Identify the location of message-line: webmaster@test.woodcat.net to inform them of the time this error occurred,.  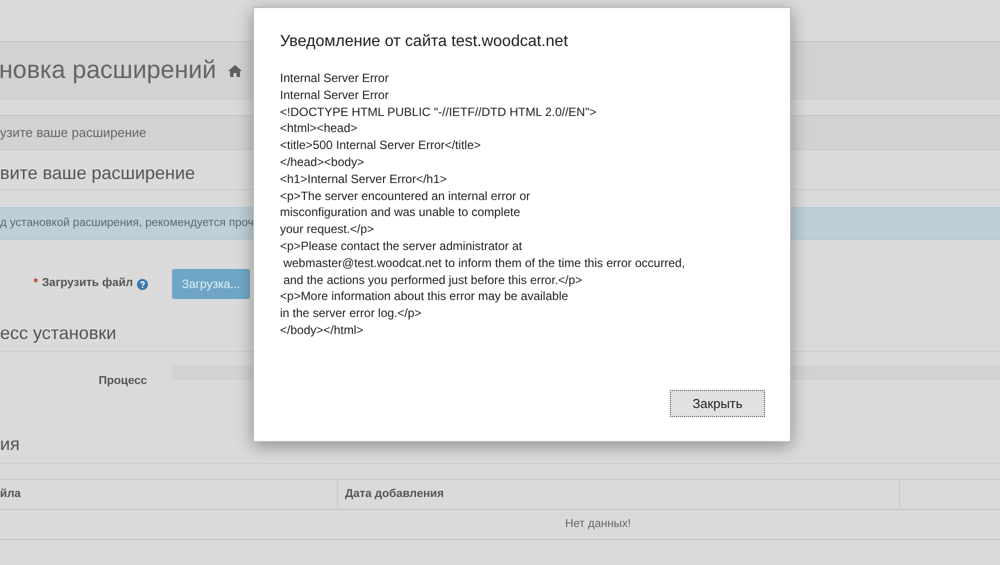
(484, 263).